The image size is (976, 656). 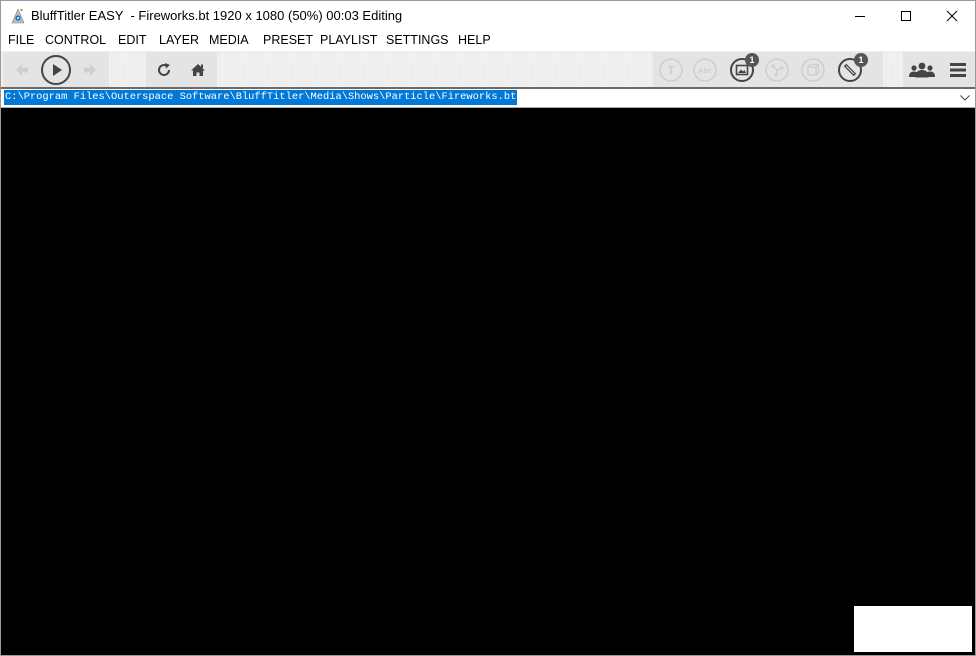 I want to click on menu-settings: SETTINGS, so click(x=417, y=40).